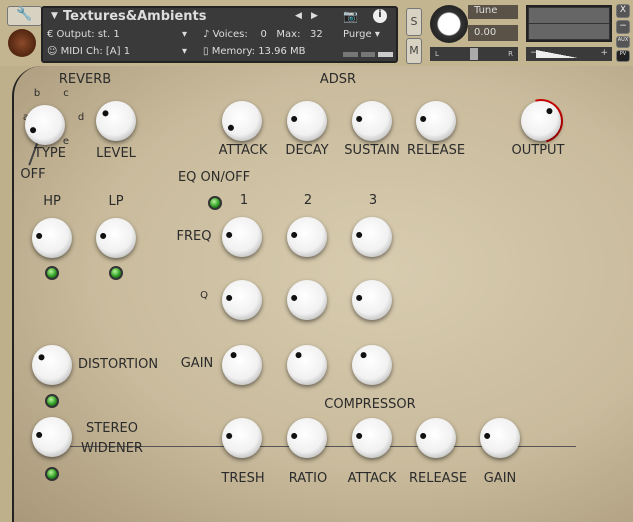 This screenshot has width=633, height=522. I want to click on output-value: st. 1, so click(108, 34).